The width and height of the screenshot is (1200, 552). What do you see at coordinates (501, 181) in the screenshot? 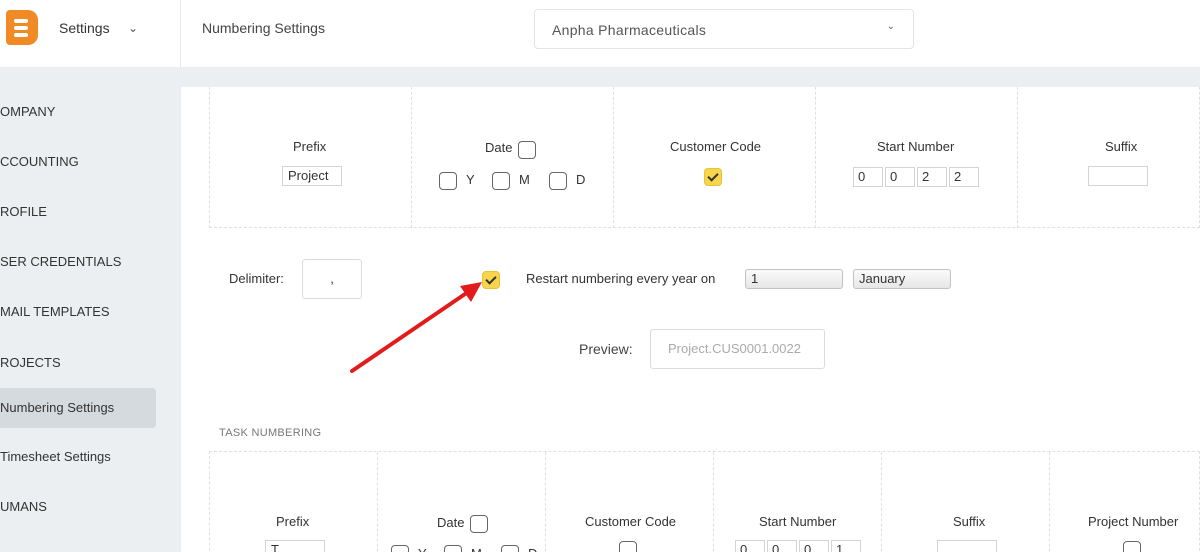
I see `date-month-checkbox` at bounding box center [501, 181].